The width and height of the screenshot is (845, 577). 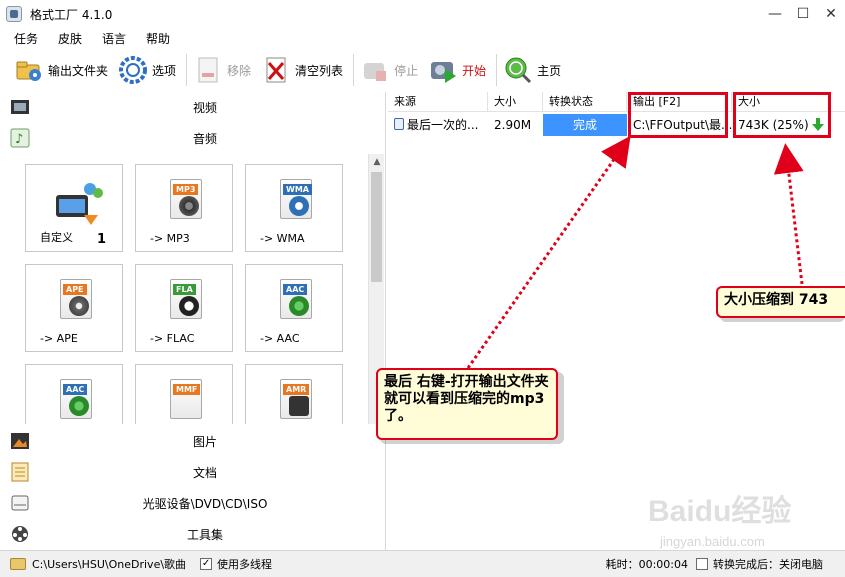 I want to click on multithread-label: 使用多线程, so click(x=245, y=564).